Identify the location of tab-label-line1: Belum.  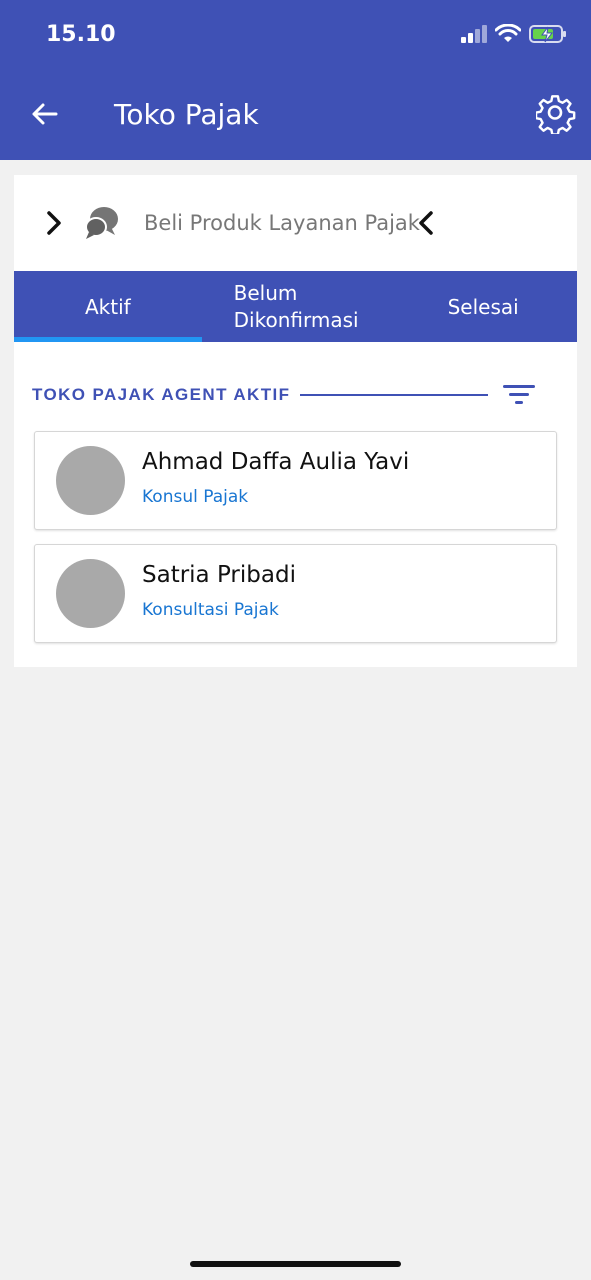
(265, 292).